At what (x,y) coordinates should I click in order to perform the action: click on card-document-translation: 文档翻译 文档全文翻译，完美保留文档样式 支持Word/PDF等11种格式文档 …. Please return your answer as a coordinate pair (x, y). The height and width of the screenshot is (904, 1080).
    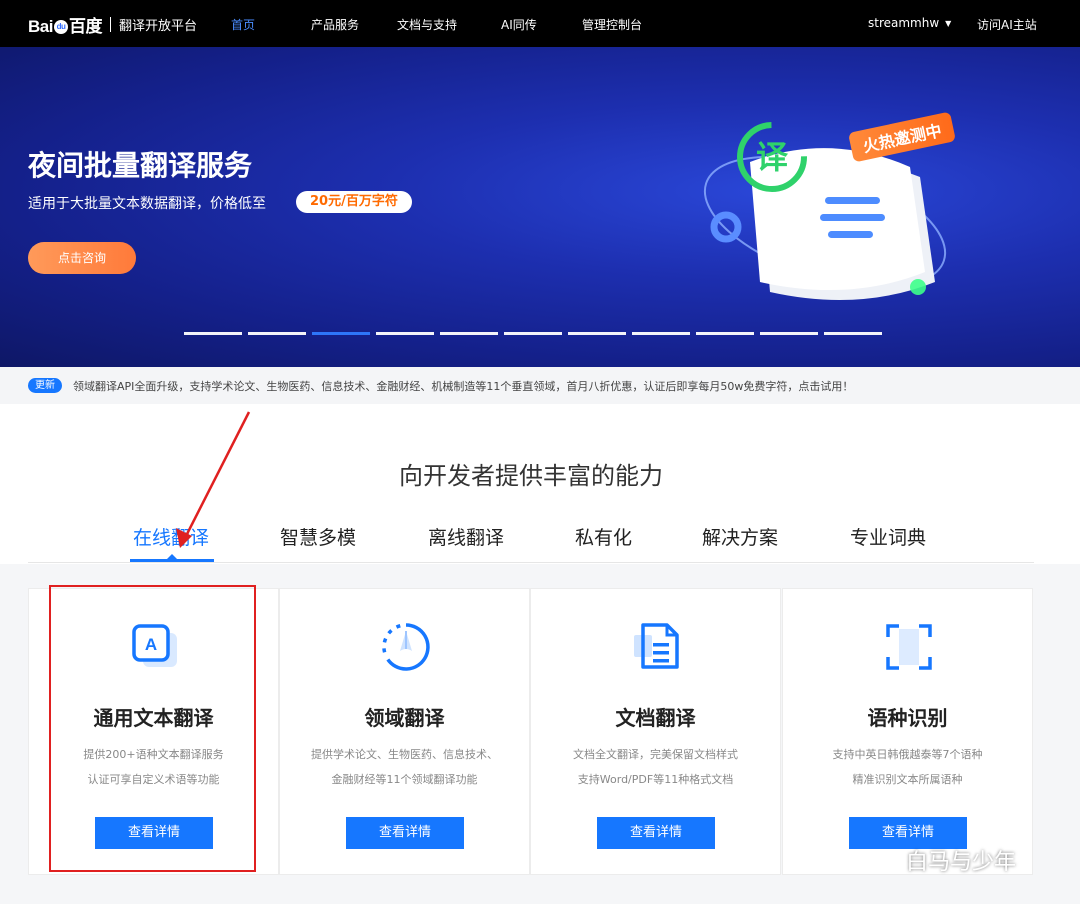
    Looking at the image, I should click on (655, 731).